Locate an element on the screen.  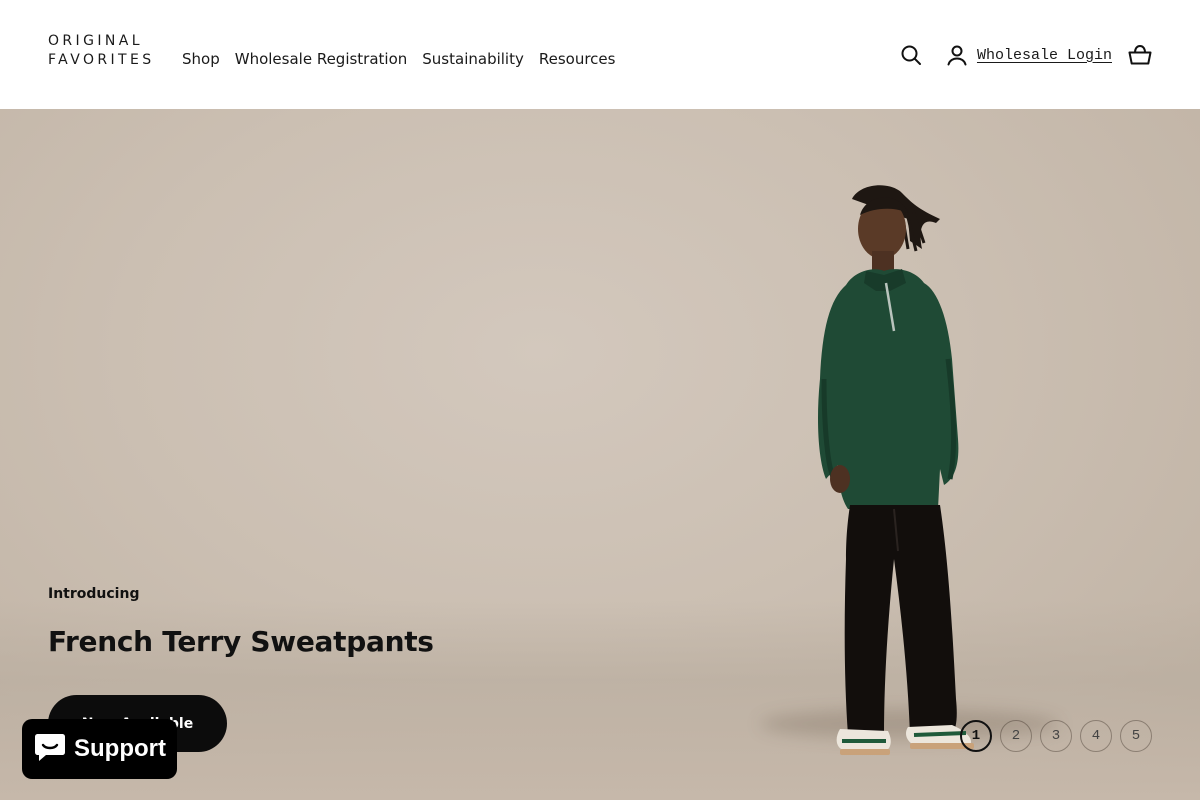
slide-dot-1: 1 is located at coordinates (976, 736).